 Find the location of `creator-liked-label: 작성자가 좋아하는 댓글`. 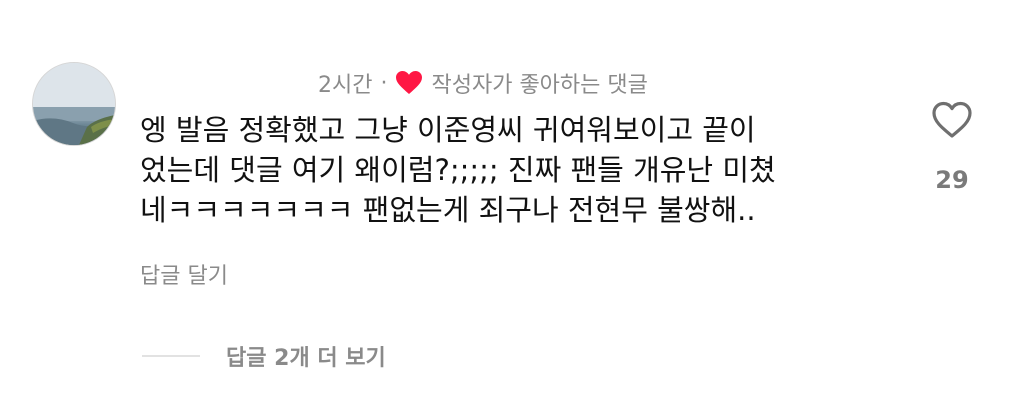

creator-liked-label: 작성자가 좋아하는 댓글 is located at coordinates (539, 85).